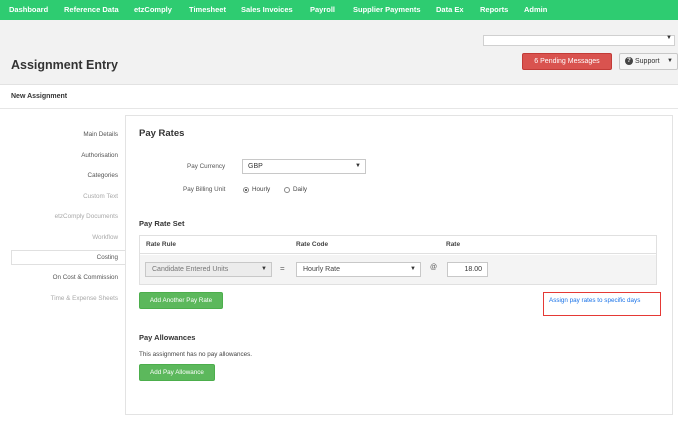  I want to click on pay-billing-unit-label: Pay Billing Unit, so click(204, 189).